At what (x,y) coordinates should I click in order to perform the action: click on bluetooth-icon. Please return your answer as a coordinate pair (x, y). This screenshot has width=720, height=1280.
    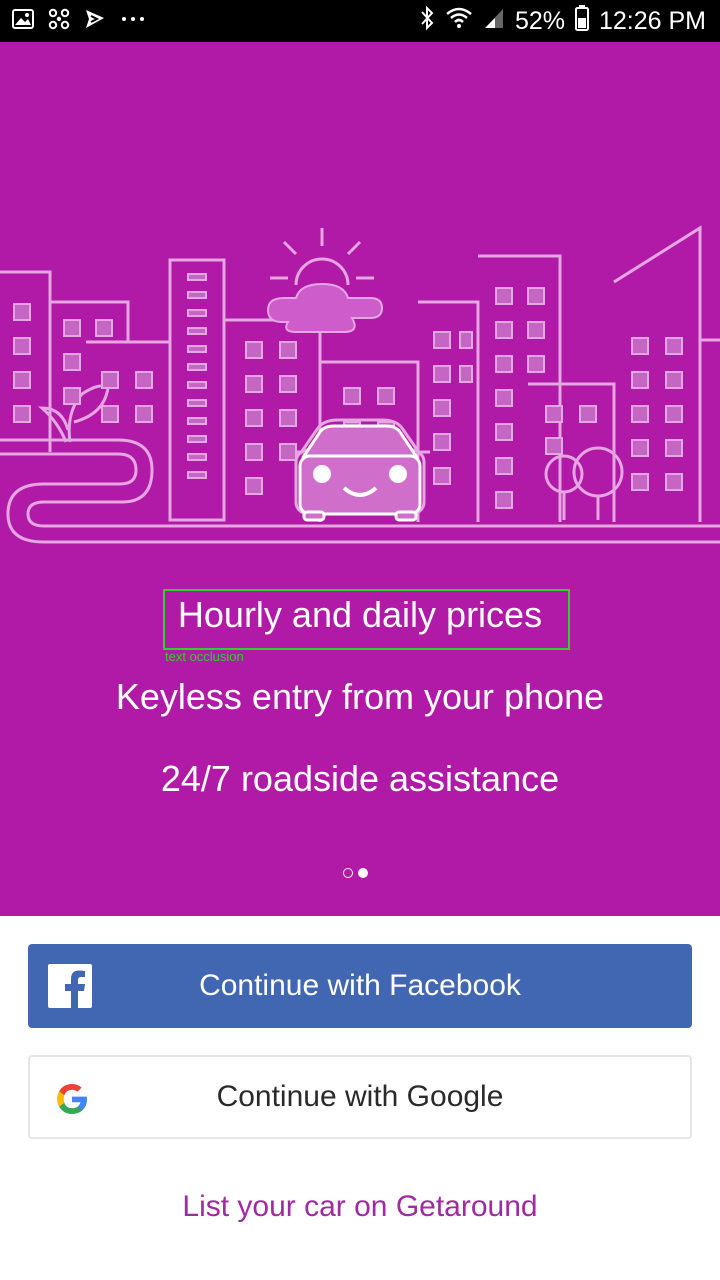
    Looking at the image, I should click on (427, 21).